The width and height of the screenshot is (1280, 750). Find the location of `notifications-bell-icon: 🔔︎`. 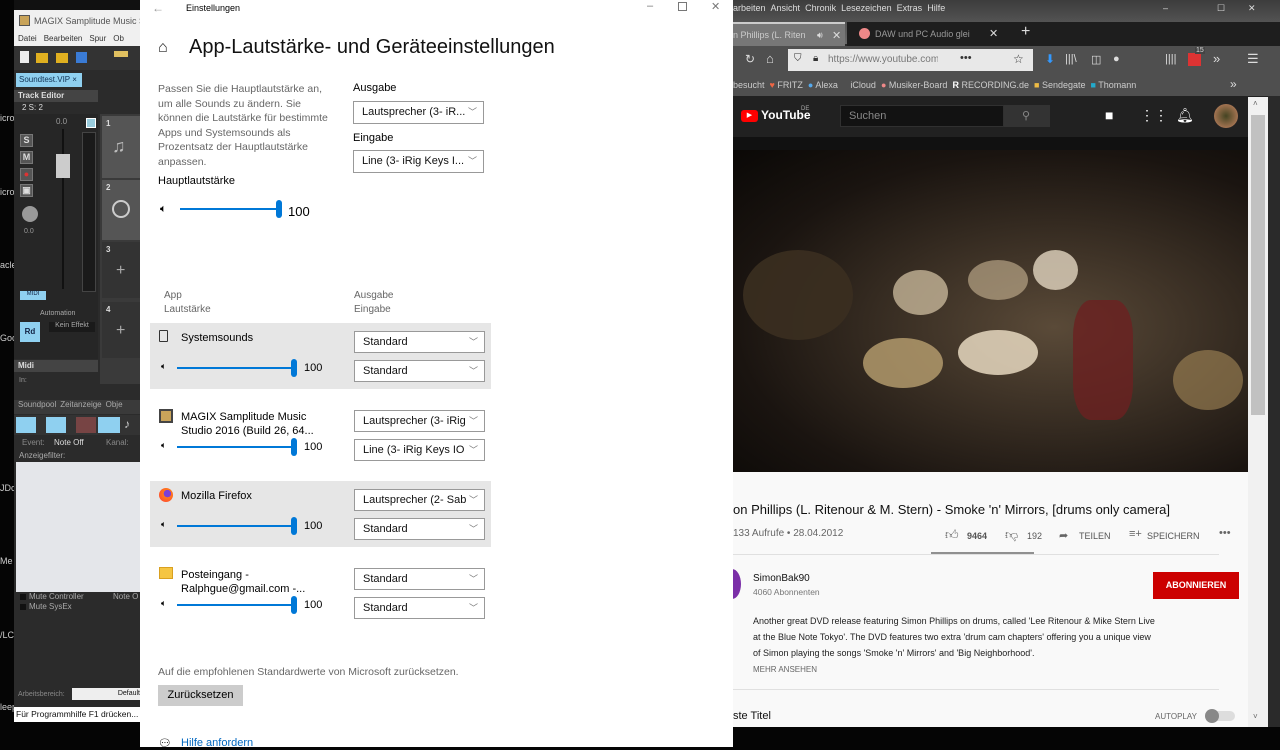

notifications-bell-icon: 🔔︎ is located at coordinates (1185, 115).